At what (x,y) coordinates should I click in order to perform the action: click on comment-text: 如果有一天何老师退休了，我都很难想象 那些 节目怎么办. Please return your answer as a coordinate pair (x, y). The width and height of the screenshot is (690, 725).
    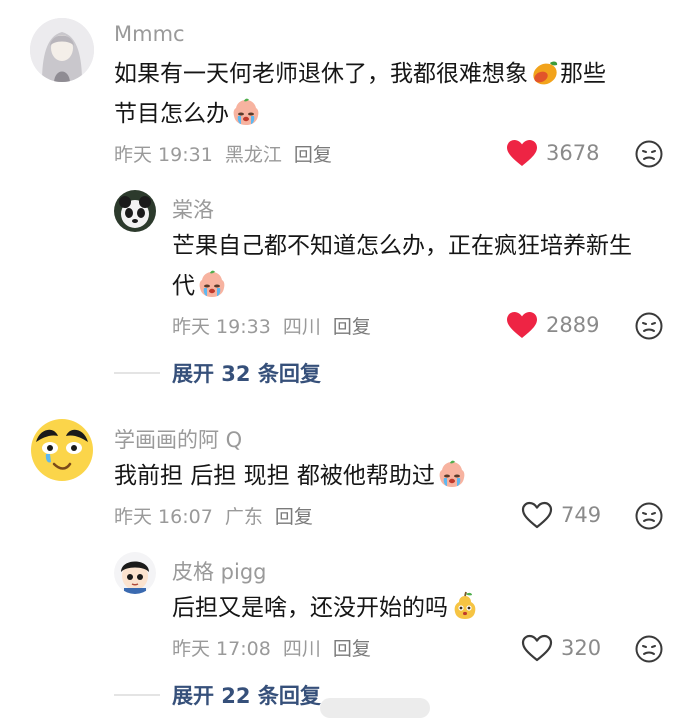
    Looking at the image, I should click on (394, 94).